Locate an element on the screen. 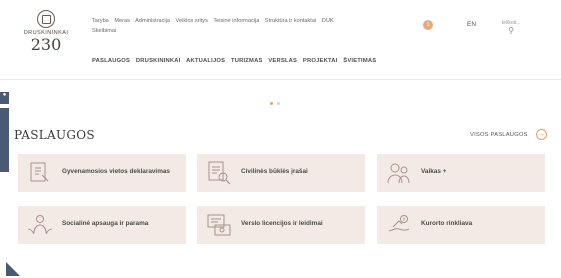  license-icon is located at coordinates (219, 225).